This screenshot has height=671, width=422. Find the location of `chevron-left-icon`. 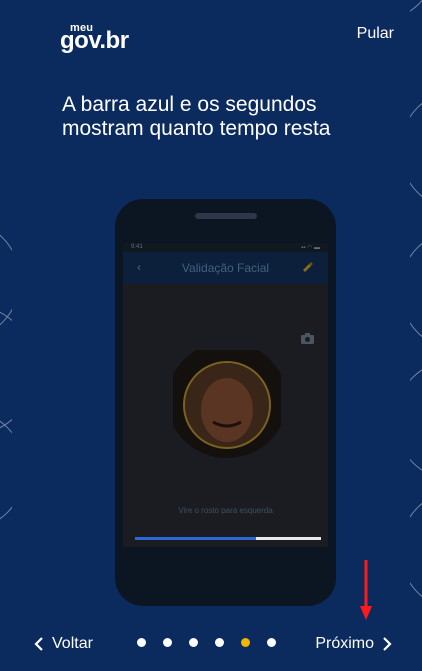

chevron-left-icon is located at coordinates (38, 644).